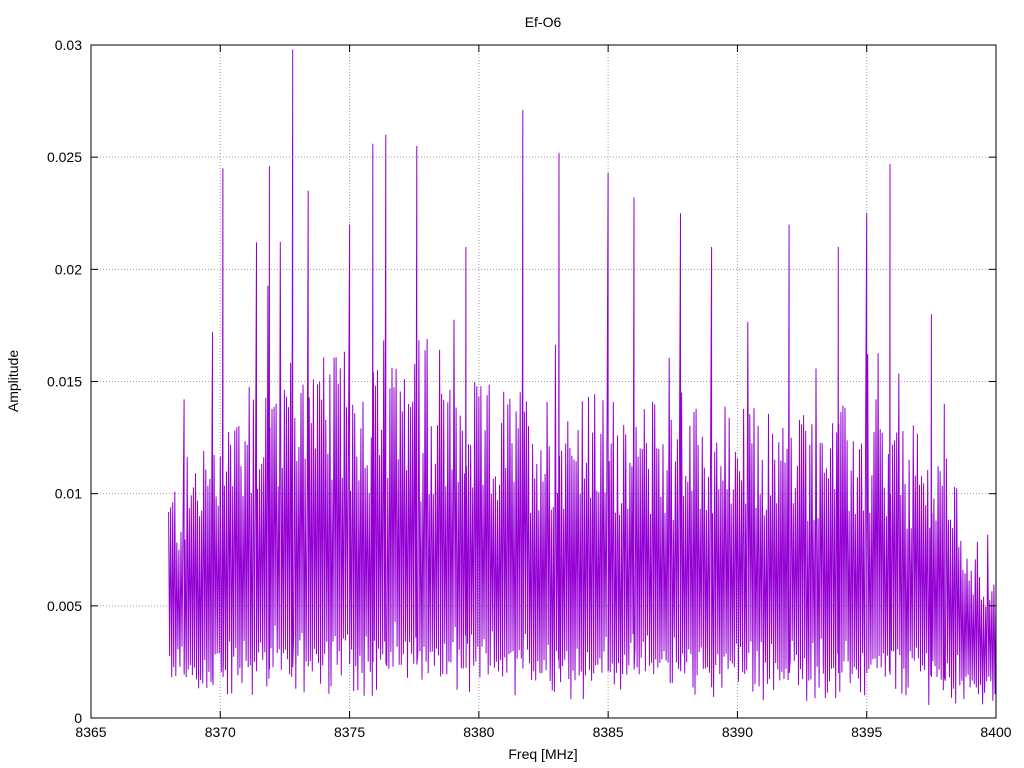  I want to click on y-tick-label: 0.005, so click(64, 606).